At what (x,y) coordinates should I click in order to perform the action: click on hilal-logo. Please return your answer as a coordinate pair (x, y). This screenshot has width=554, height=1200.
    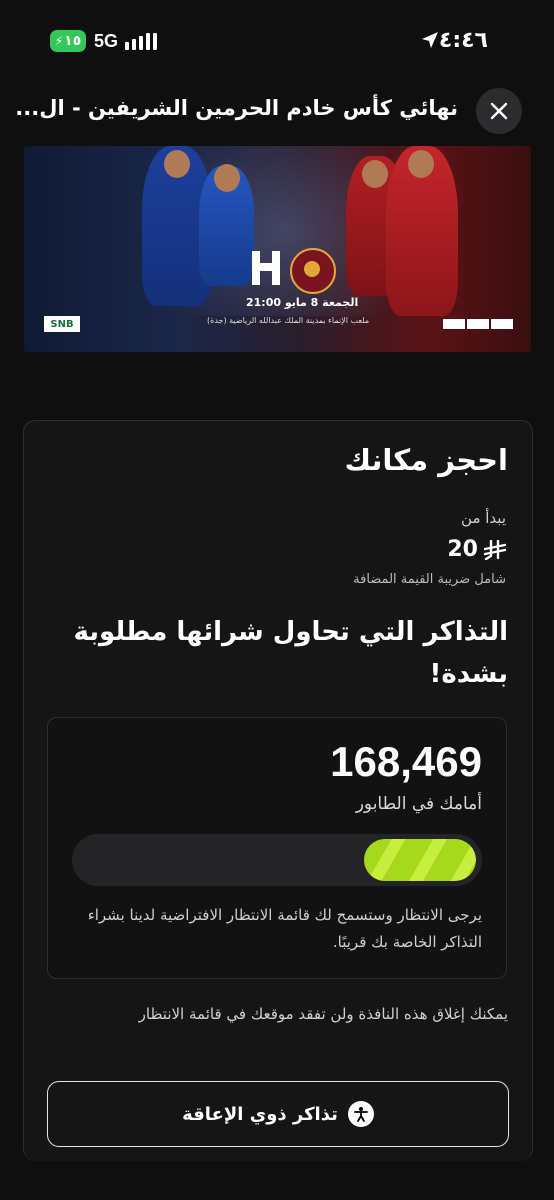
    Looking at the image, I should click on (266, 268).